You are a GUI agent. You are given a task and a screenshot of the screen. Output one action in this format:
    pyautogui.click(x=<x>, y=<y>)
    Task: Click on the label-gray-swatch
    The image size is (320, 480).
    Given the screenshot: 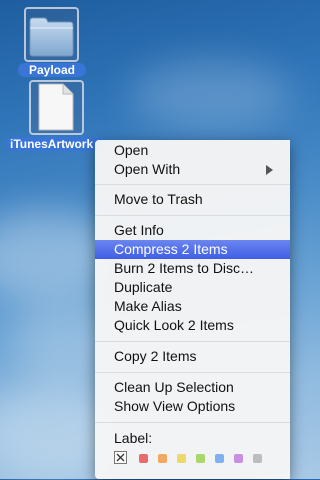 What is the action you would take?
    pyautogui.click(x=257, y=458)
    